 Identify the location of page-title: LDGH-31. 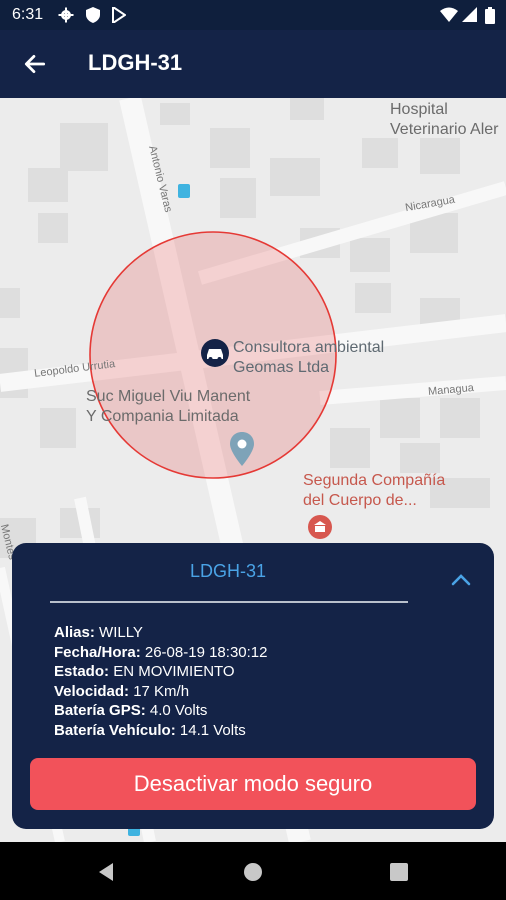
(135, 62).